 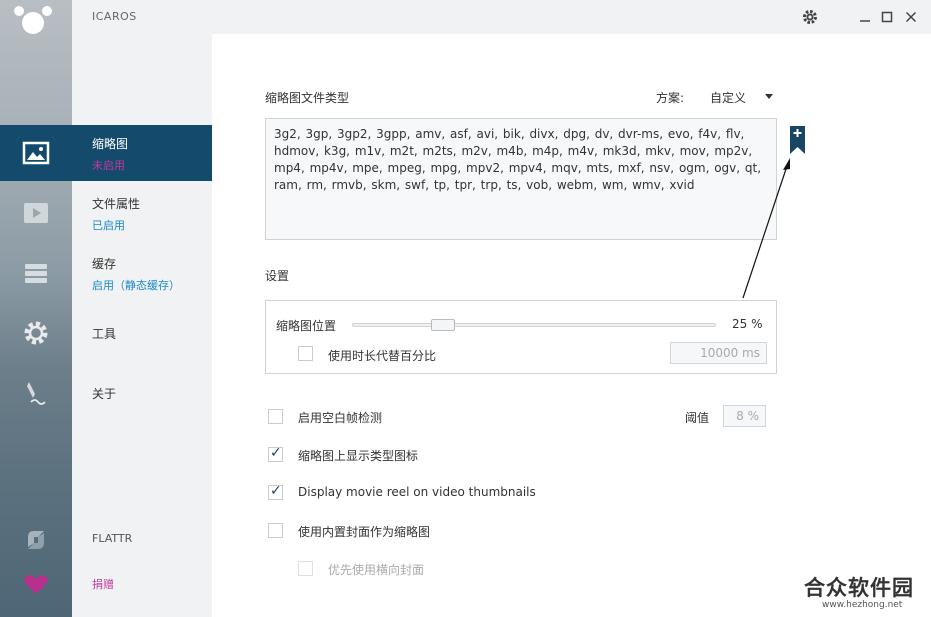 What do you see at coordinates (859, 588) in the screenshot?
I see `watermark-text: 合众软件园` at bounding box center [859, 588].